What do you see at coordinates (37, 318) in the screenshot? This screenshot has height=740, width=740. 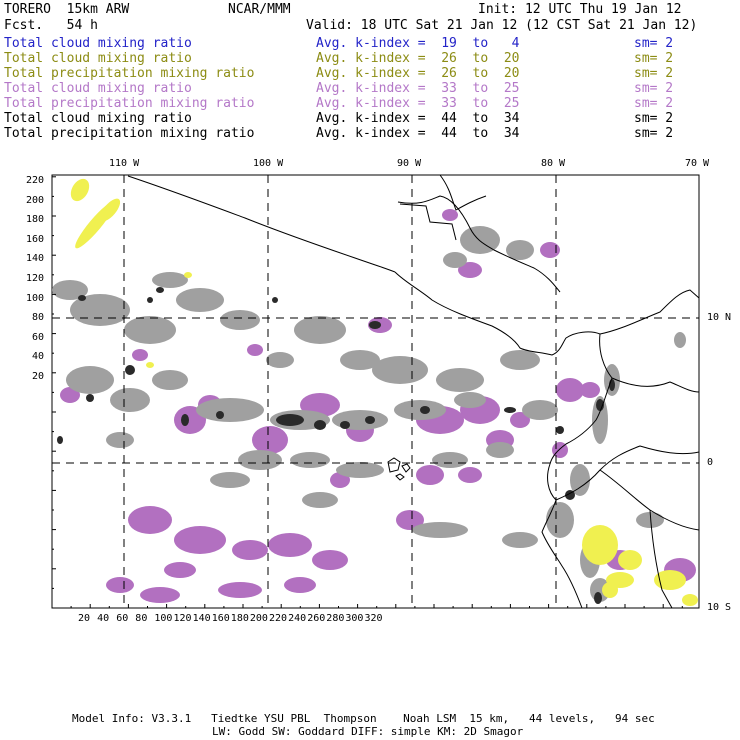 I see `left-y-label-7: 80` at bounding box center [37, 318].